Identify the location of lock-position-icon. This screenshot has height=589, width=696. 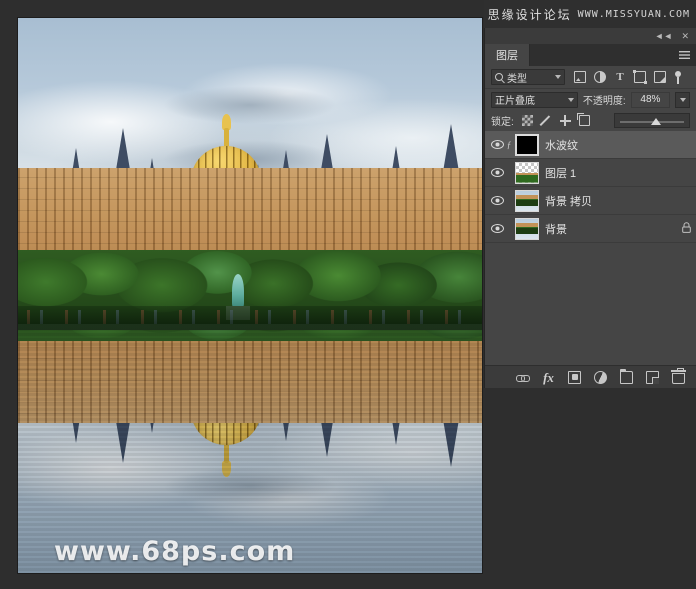
(565, 120).